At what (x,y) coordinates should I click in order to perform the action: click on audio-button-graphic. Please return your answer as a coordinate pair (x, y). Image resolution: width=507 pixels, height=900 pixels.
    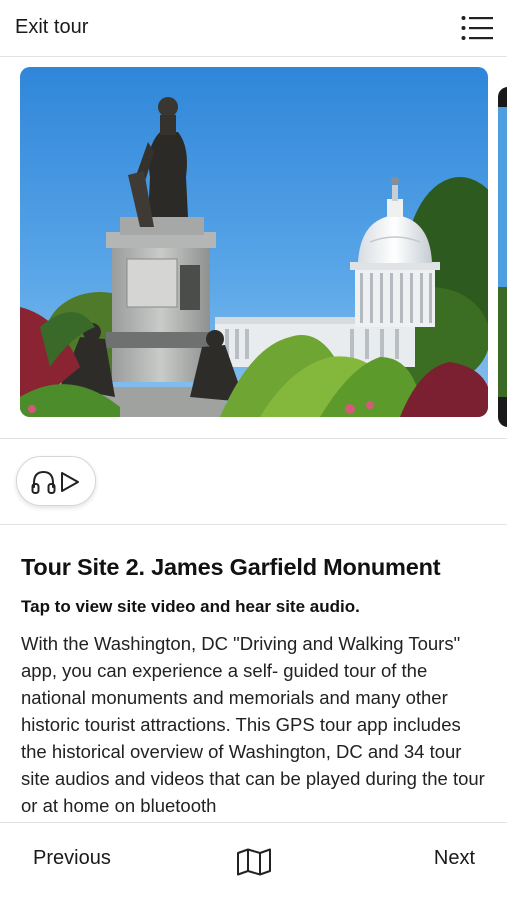
    Looking at the image, I should click on (55, 482).